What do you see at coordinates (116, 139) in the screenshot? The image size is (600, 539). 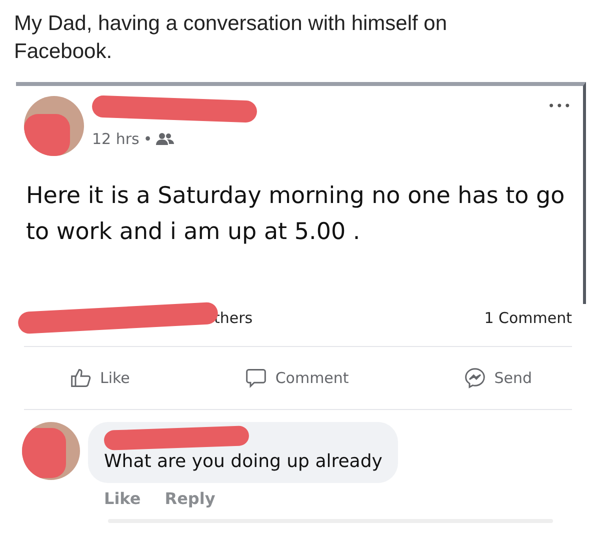 I see `post-time: 12 hrs` at bounding box center [116, 139].